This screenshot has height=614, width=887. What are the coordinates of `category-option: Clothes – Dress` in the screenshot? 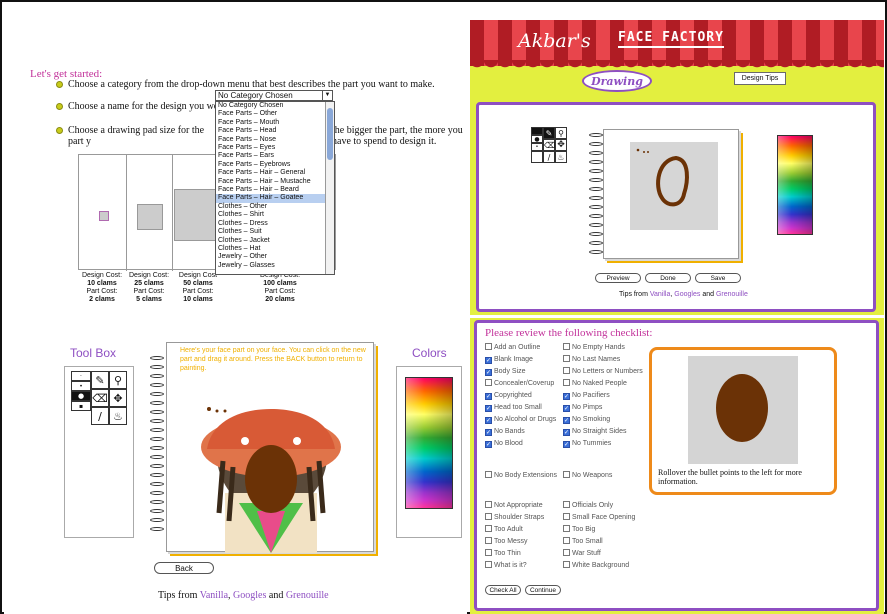 It's located at (271, 224).